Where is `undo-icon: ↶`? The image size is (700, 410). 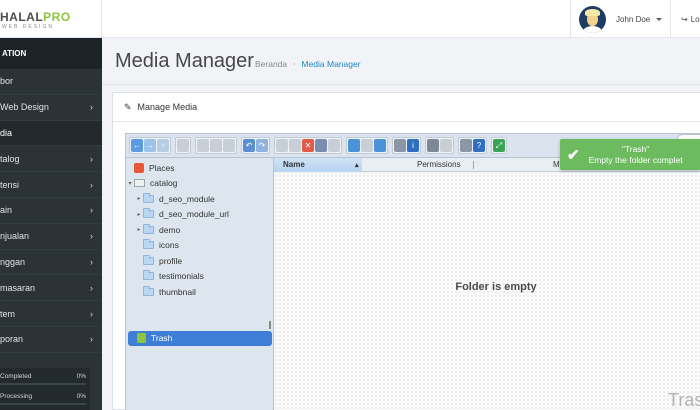
undo-icon: ↶ is located at coordinates (249, 145).